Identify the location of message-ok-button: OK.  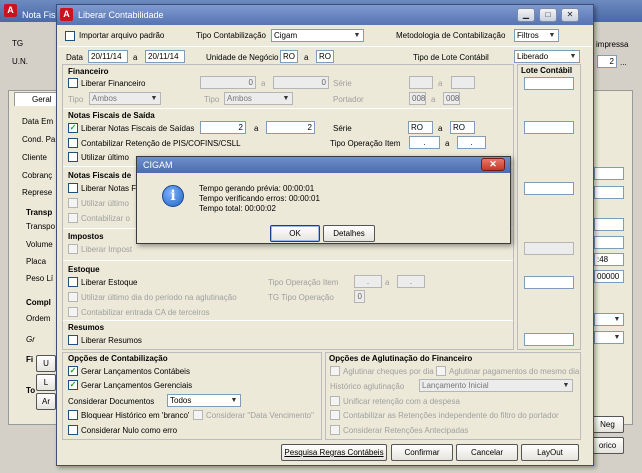
(295, 233).